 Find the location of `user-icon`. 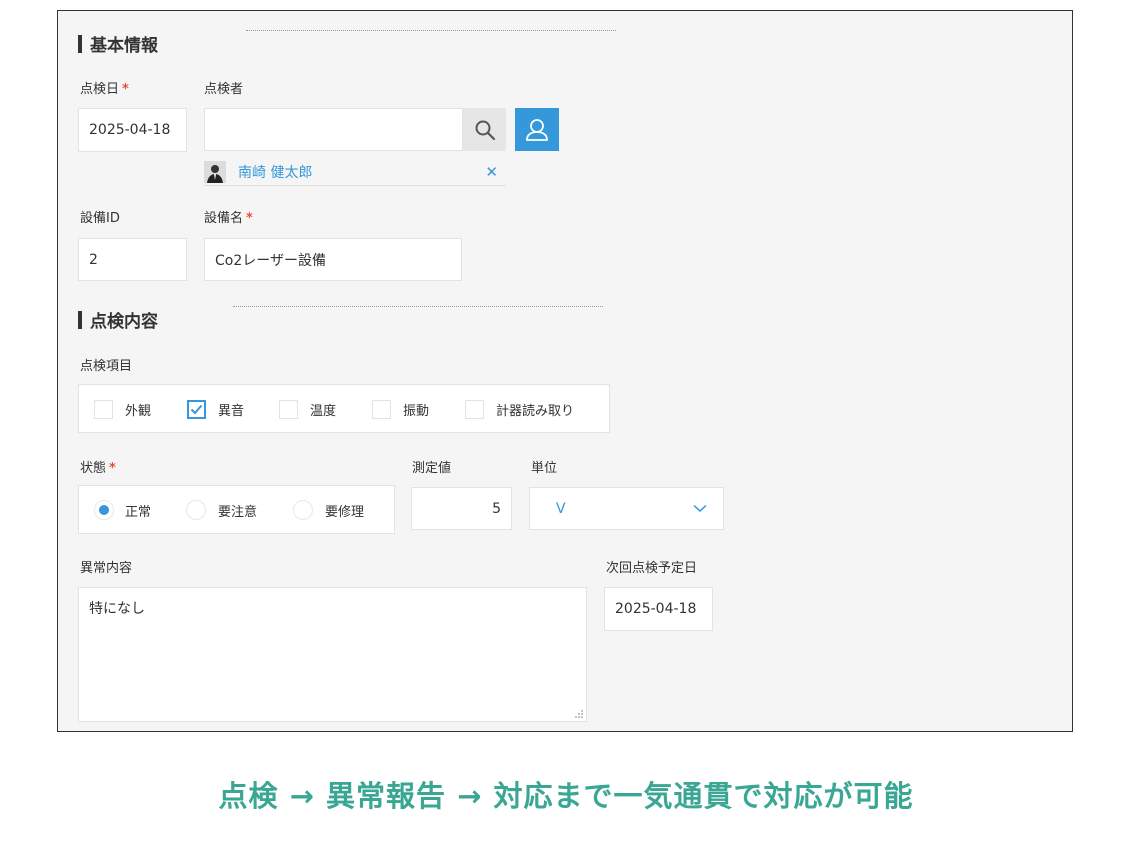

user-icon is located at coordinates (537, 129).